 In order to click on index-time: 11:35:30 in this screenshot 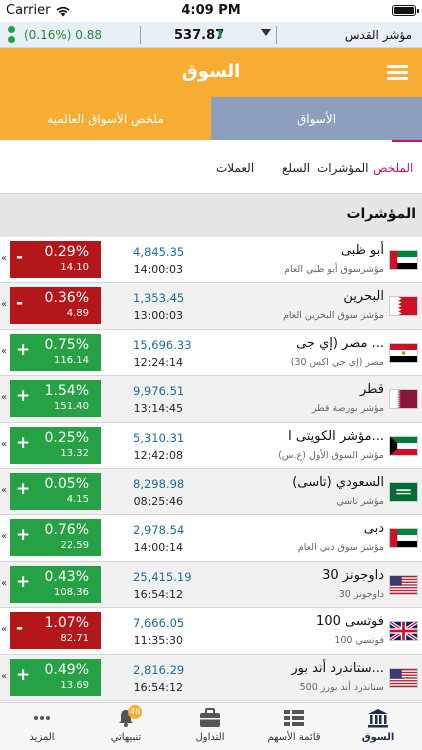, I will do `click(158, 641)`.